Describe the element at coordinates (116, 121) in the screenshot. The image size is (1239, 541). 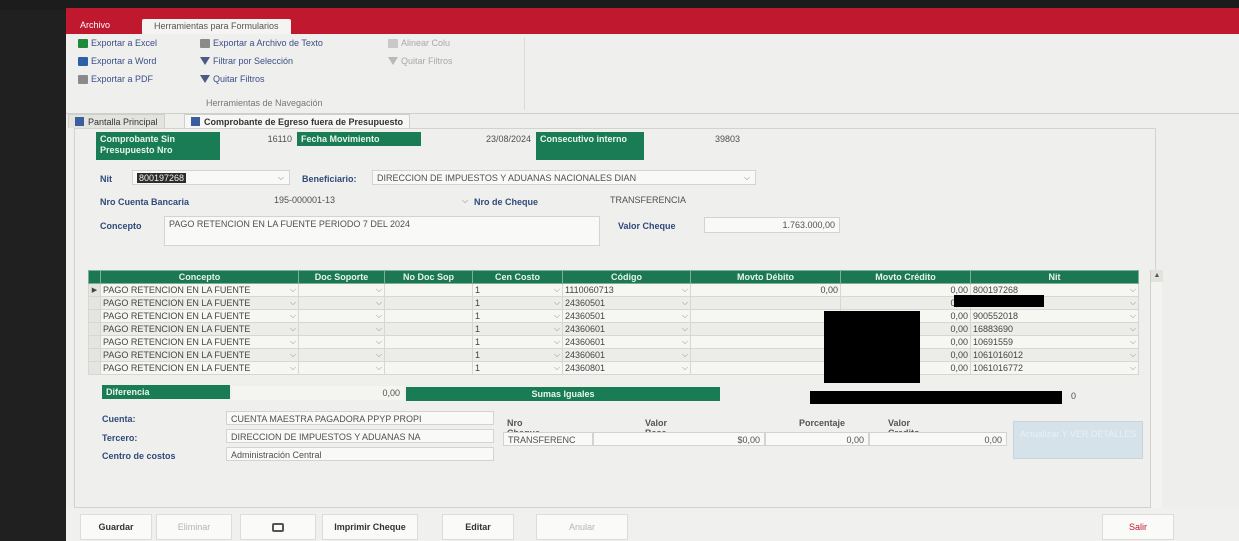
I see `tab-pantalla-principal: Pantalla Principal` at that location.